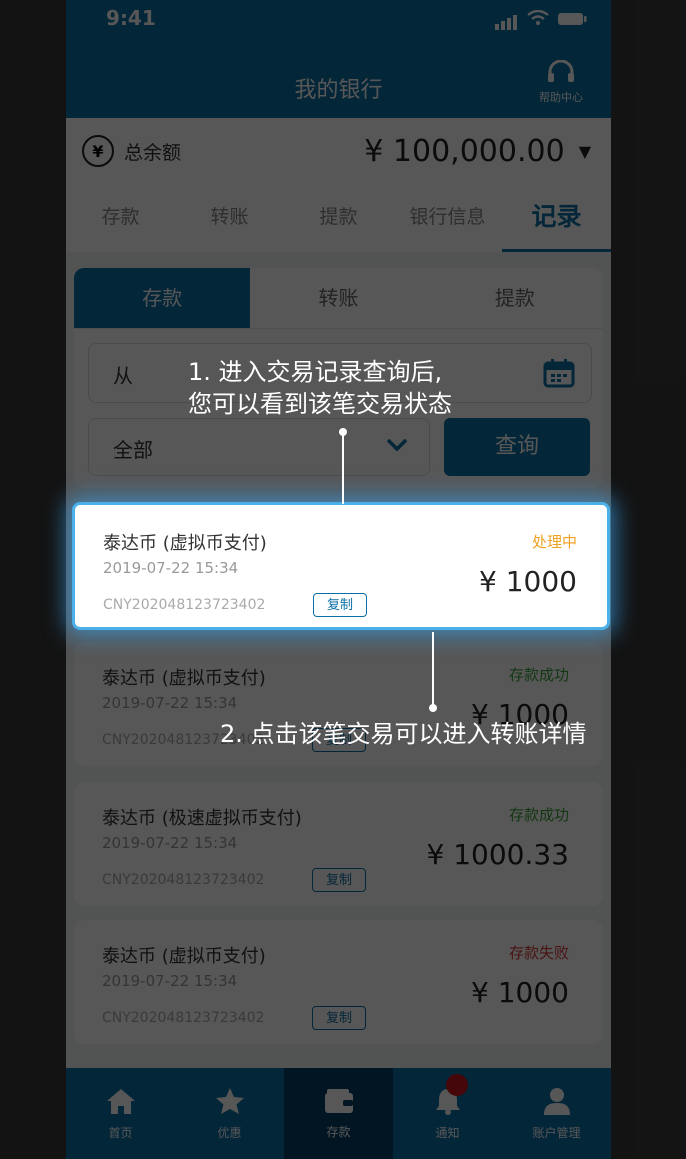  I want to click on tab-records: 记录, so click(556, 218).